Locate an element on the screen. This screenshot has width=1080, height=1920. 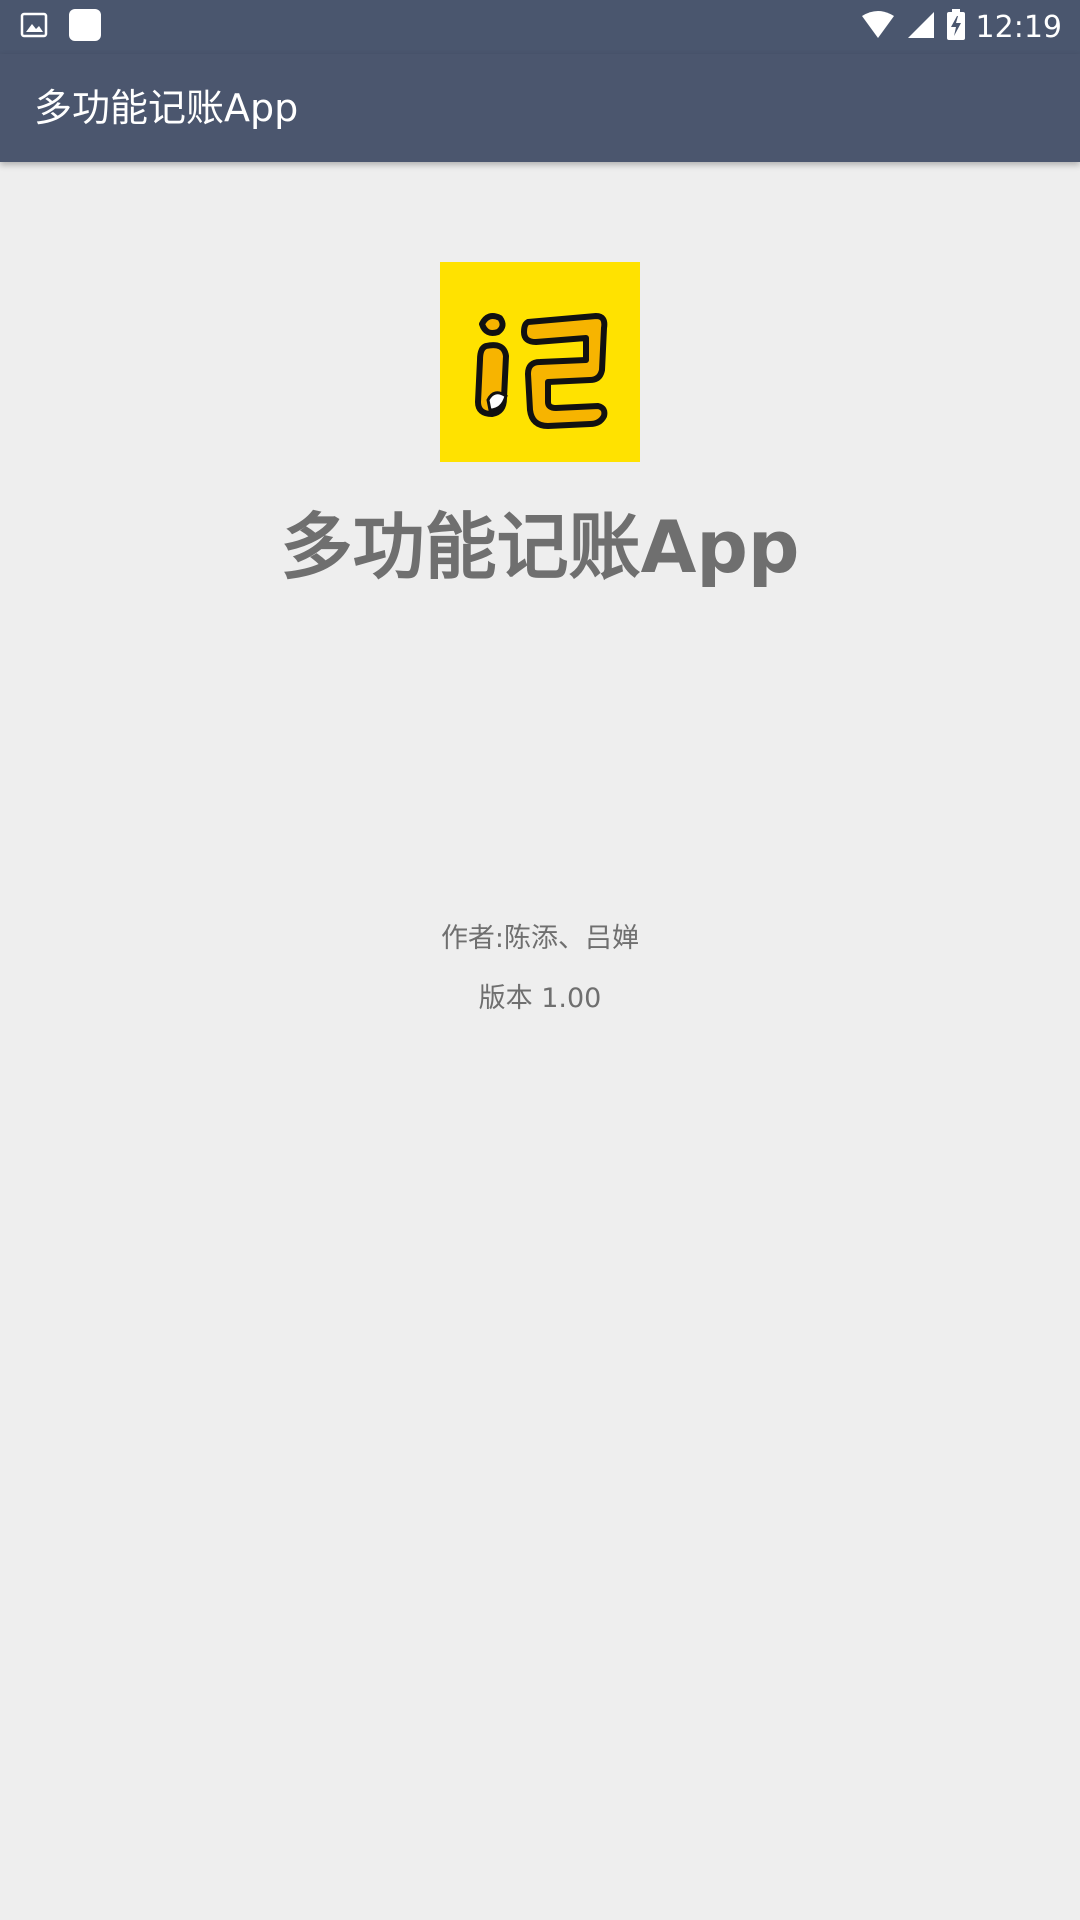
status-bar: 12:19 is located at coordinates (540, 27).